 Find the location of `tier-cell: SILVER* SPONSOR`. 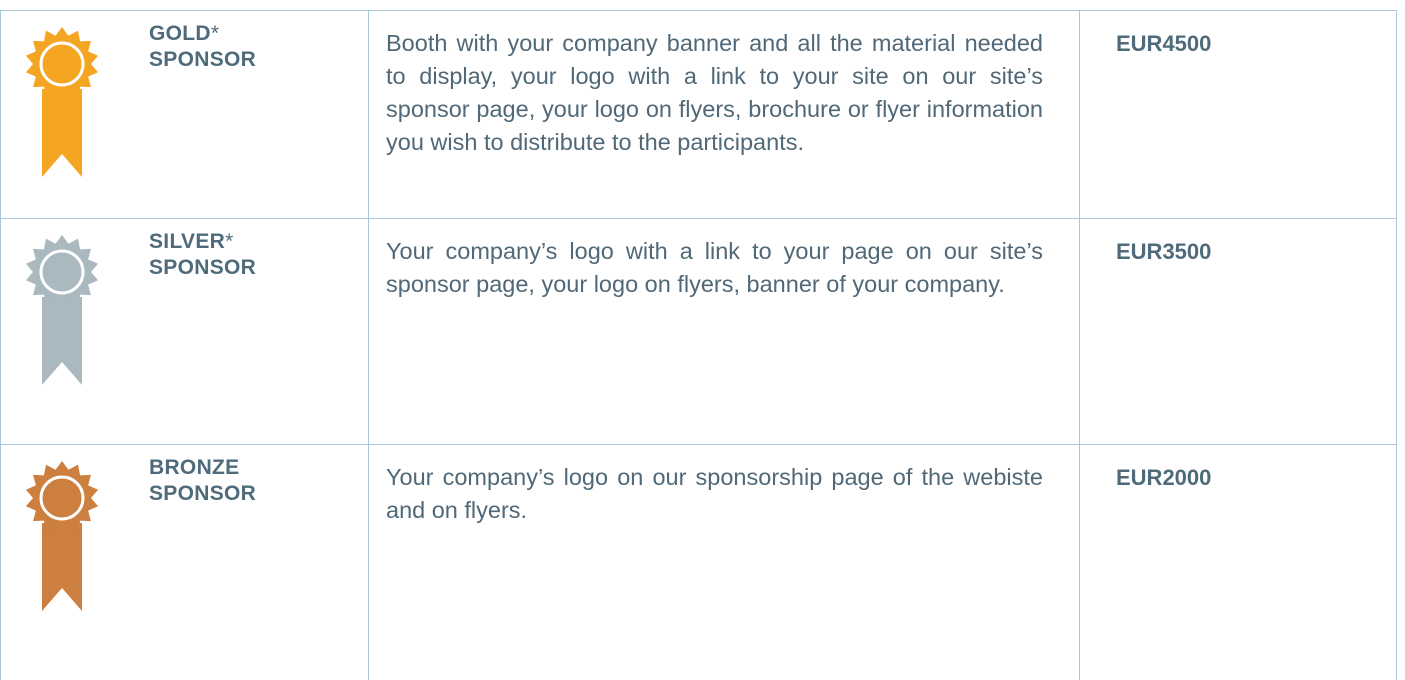

tier-cell: SILVER* SPONSOR is located at coordinates (184, 331).